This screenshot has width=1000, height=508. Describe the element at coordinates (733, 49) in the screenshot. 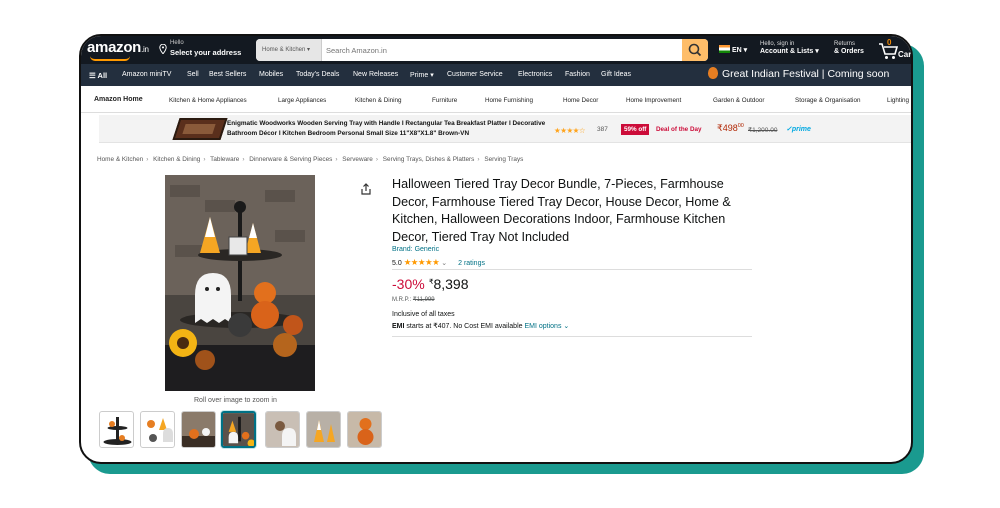

I see `language-selector: EN ▾` at that location.